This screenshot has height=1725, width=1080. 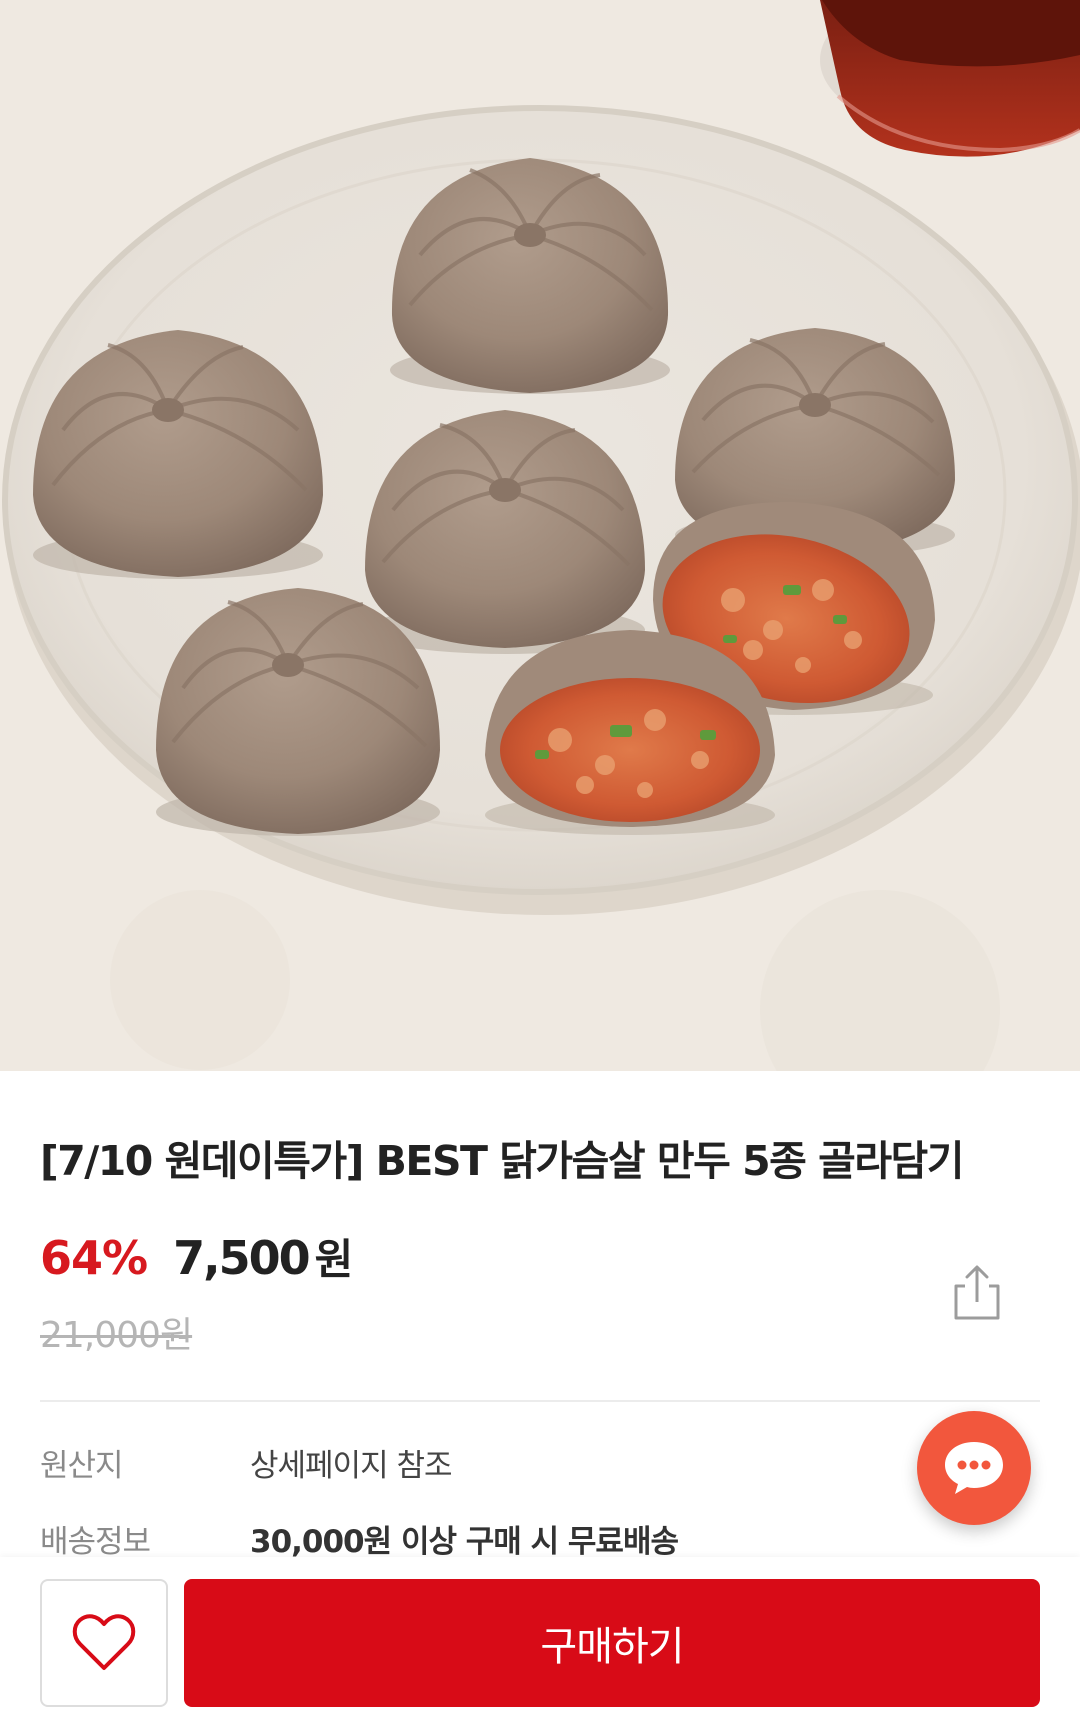 I want to click on bottom-action-bar: 구매하기, so click(x=540, y=1641).